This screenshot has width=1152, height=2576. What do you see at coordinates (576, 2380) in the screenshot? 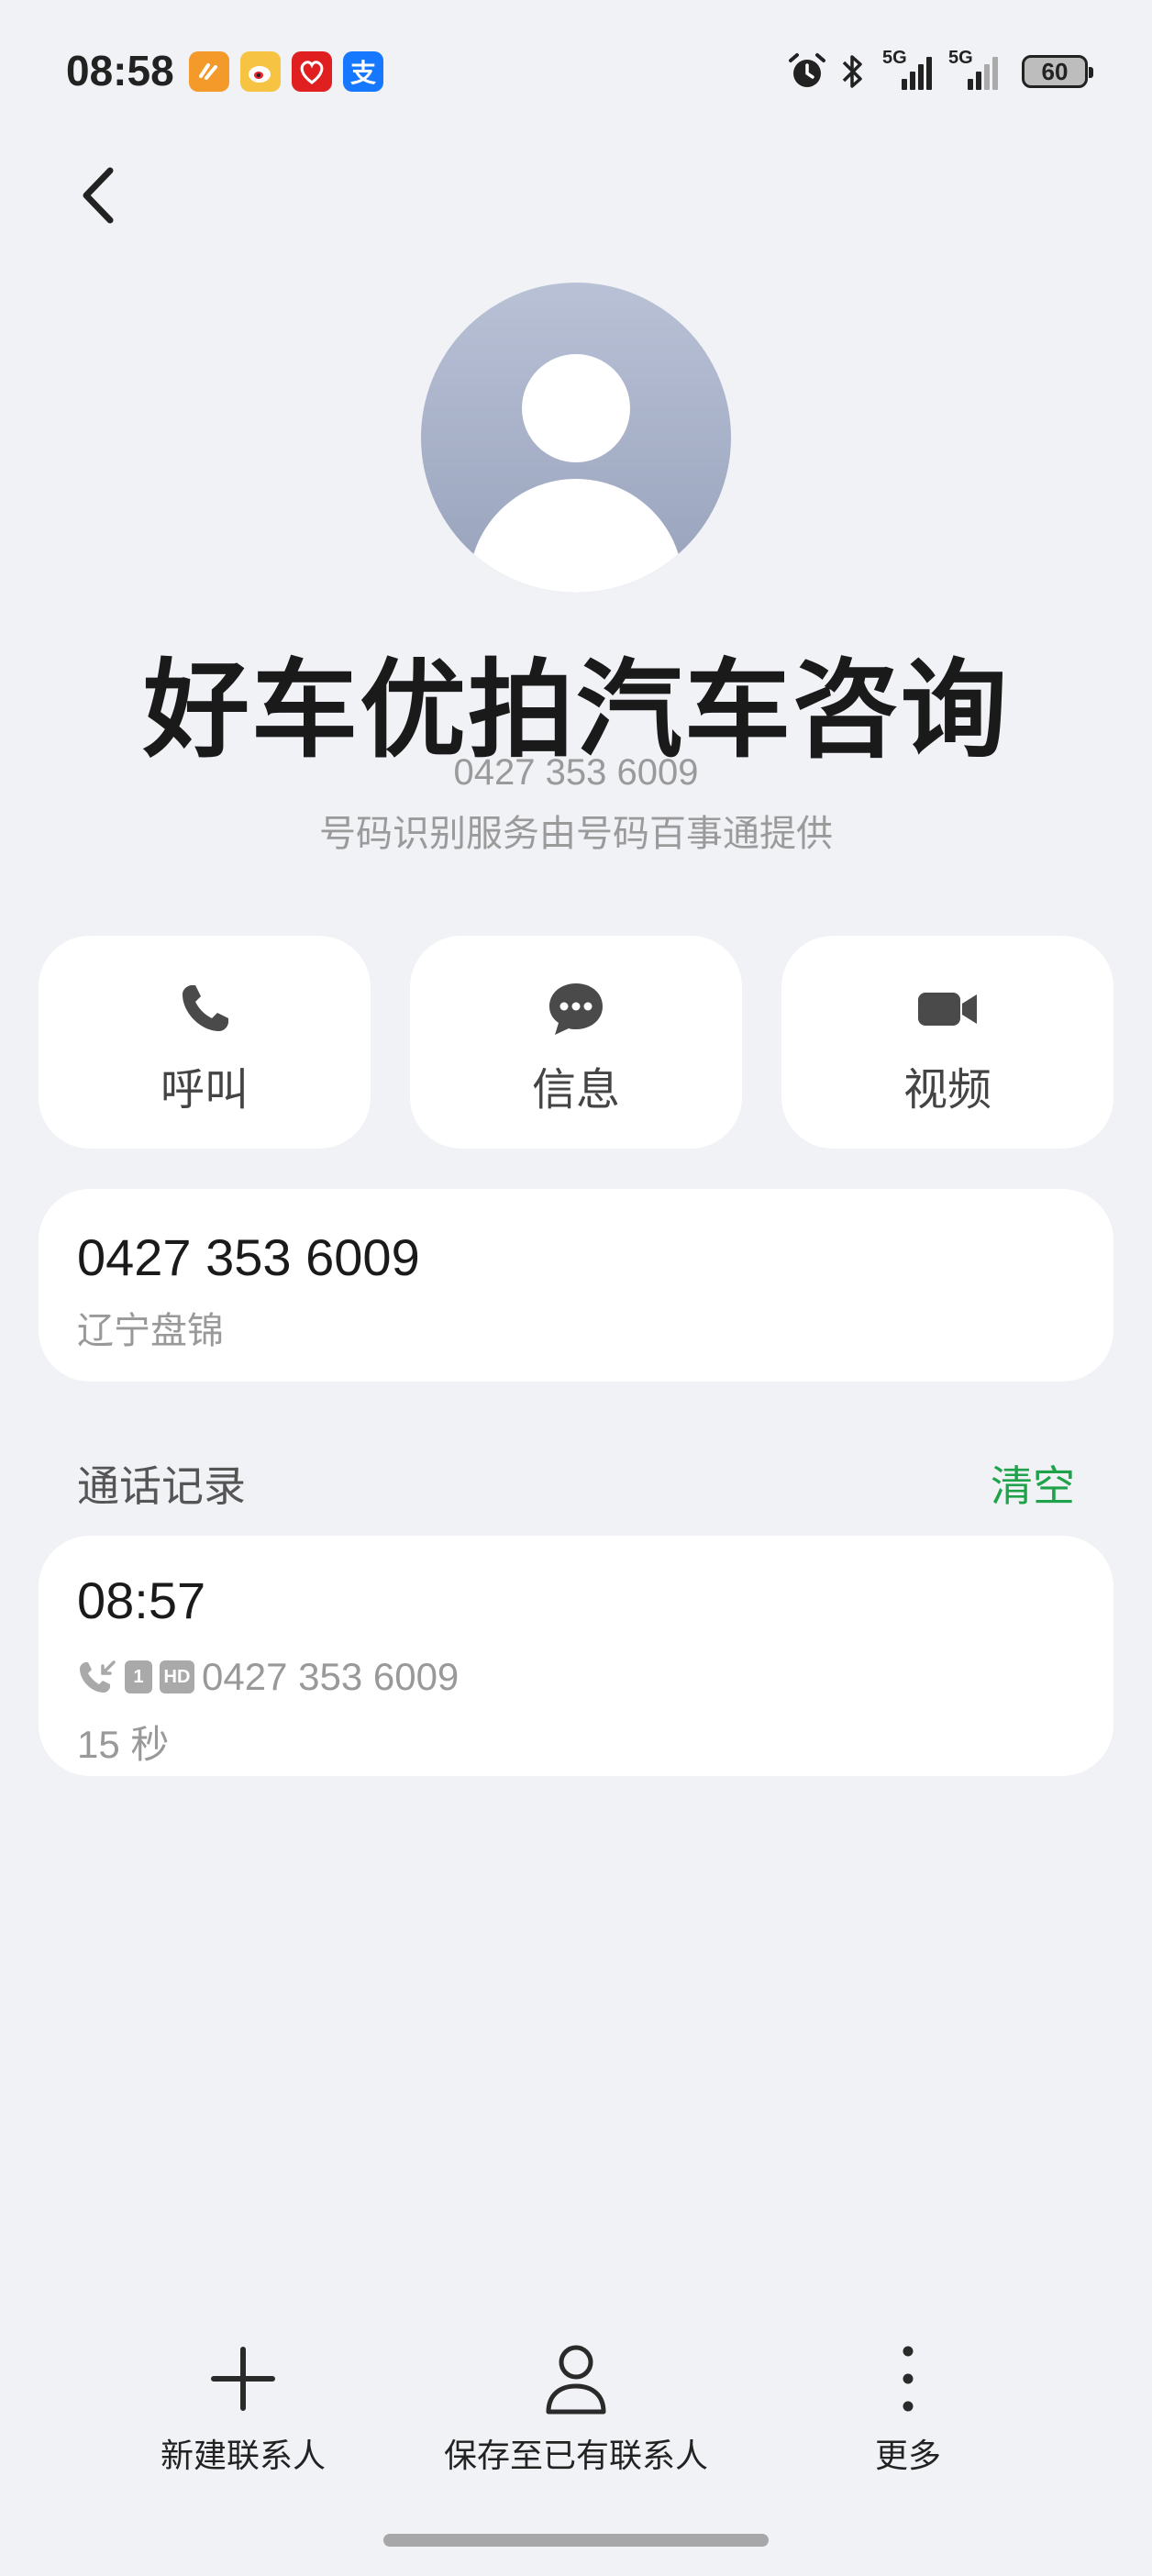
I see `person-icon` at bounding box center [576, 2380].